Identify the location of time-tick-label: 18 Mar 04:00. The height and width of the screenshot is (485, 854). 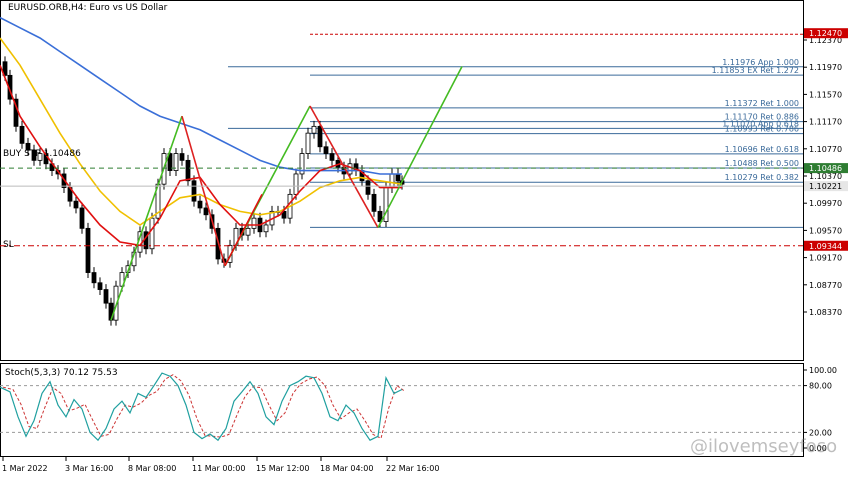
(346, 468).